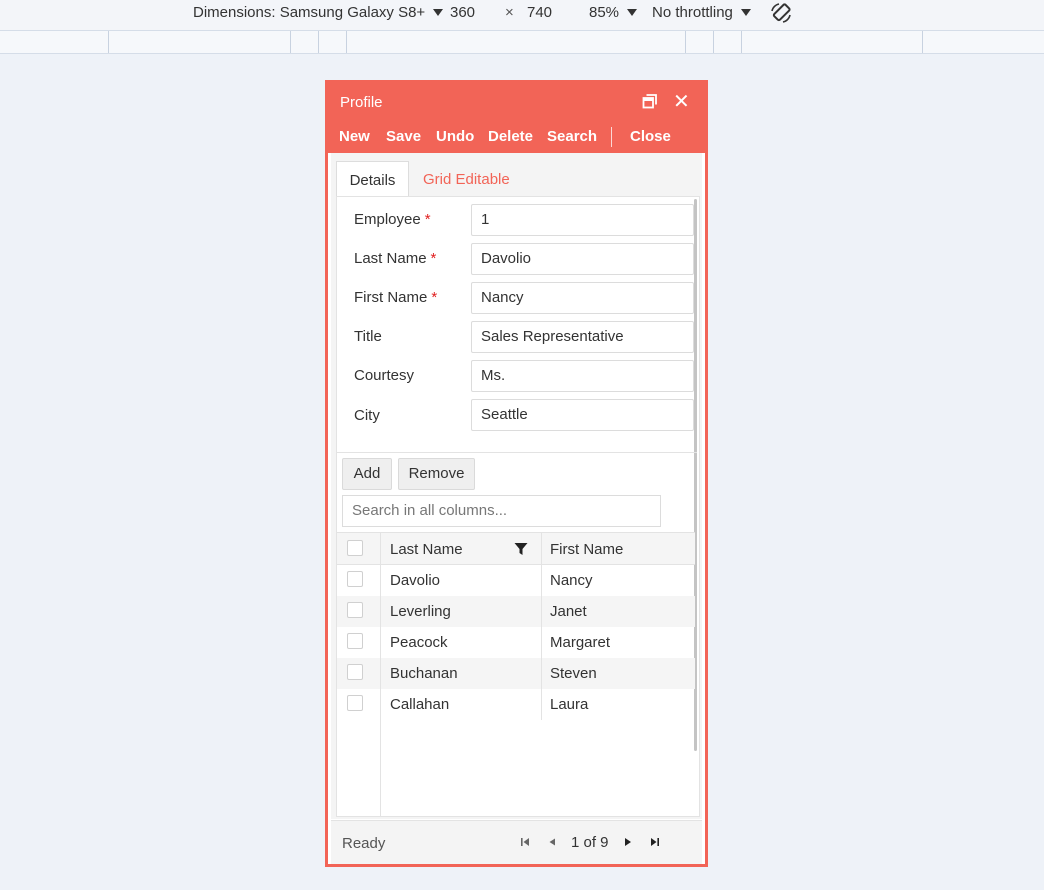 The height and width of the screenshot is (890, 1044). What do you see at coordinates (372, 178) in the screenshot?
I see `tab-details: Details` at bounding box center [372, 178].